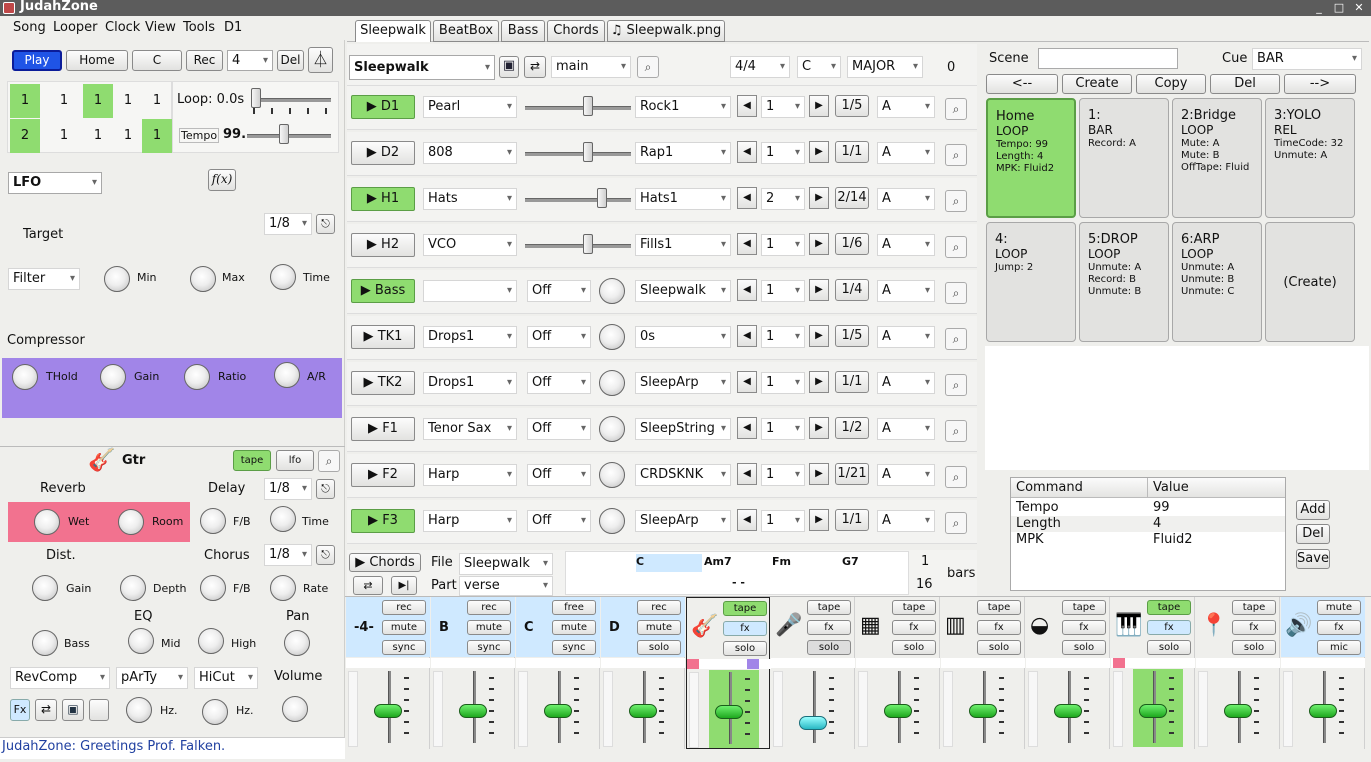 This screenshot has width=1371, height=762. Describe the element at coordinates (133, 588) in the screenshot. I see `chorus-depth-knob` at that location.